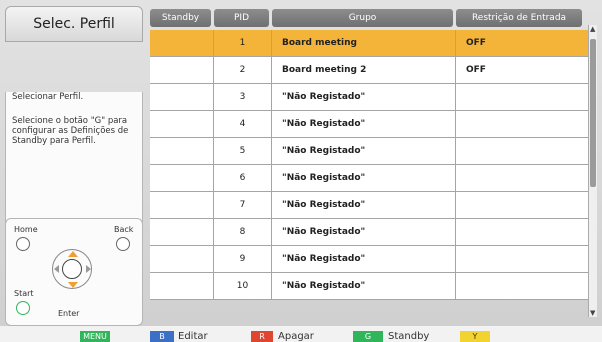 The image size is (602, 342). What do you see at coordinates (193, 336) in the screenshot?
I see `b-label: Editar` at bounding box center [193, 336].